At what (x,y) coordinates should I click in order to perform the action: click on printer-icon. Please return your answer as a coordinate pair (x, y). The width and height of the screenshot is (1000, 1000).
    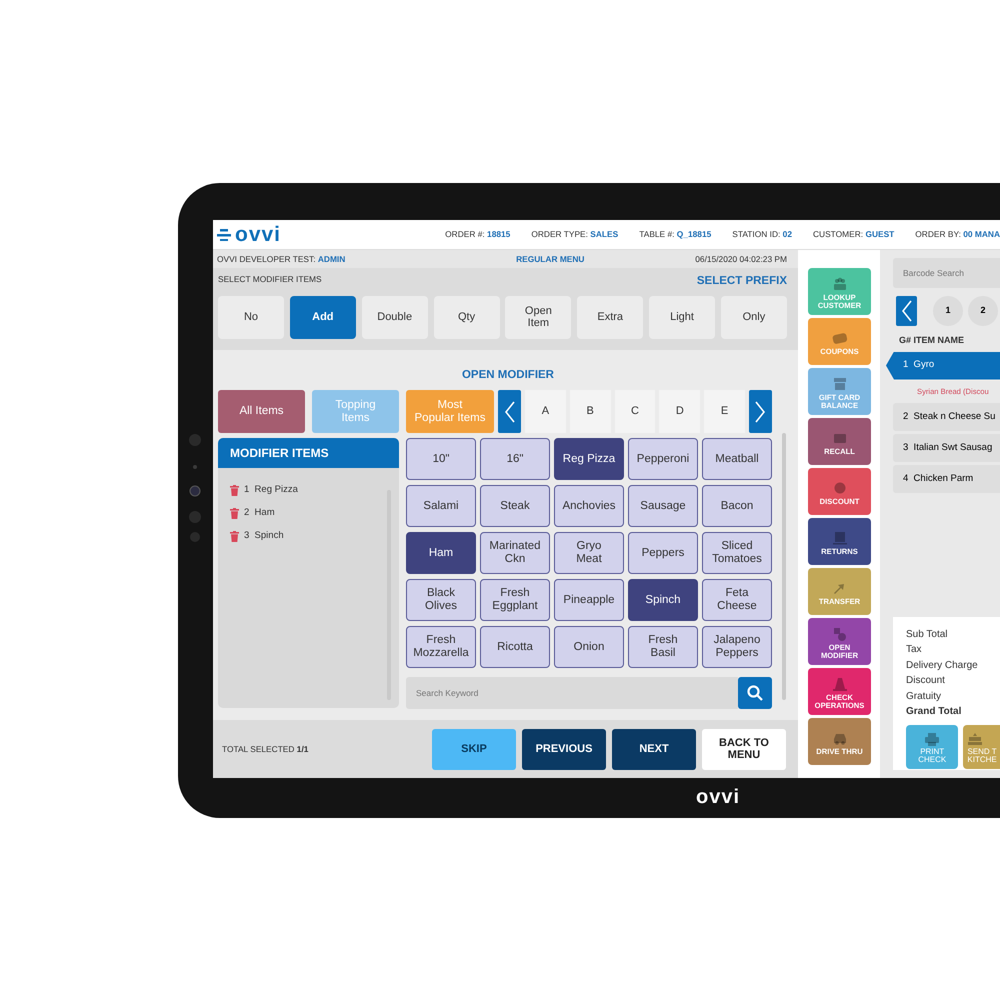
    Looking at the image, I should click on (932, 739).